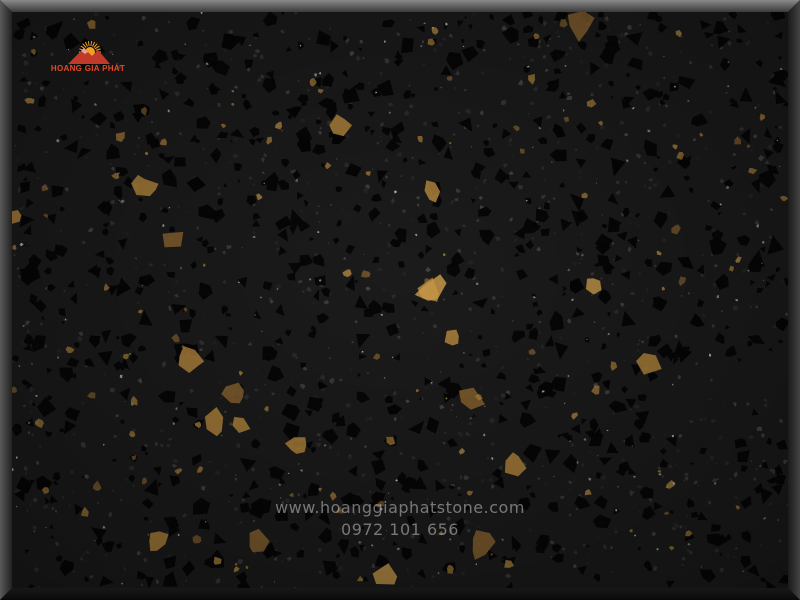  I want to click on watermark-phone: 0972 101 656, so click(400, 529).